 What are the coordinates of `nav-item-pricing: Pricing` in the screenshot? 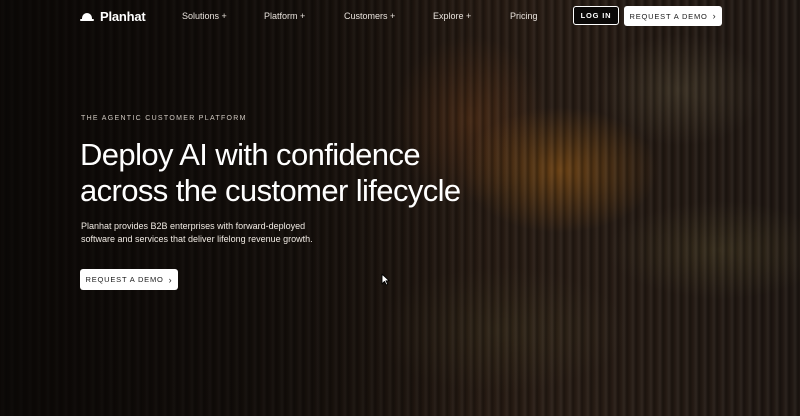 It's located at (524, 16).